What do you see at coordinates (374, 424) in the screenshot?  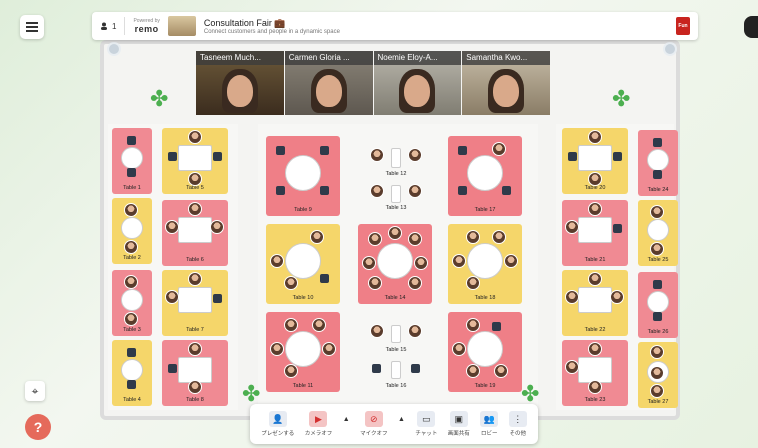 I see `mic-button: ⊘ マイクオフ` at bounding box center [374, 424].